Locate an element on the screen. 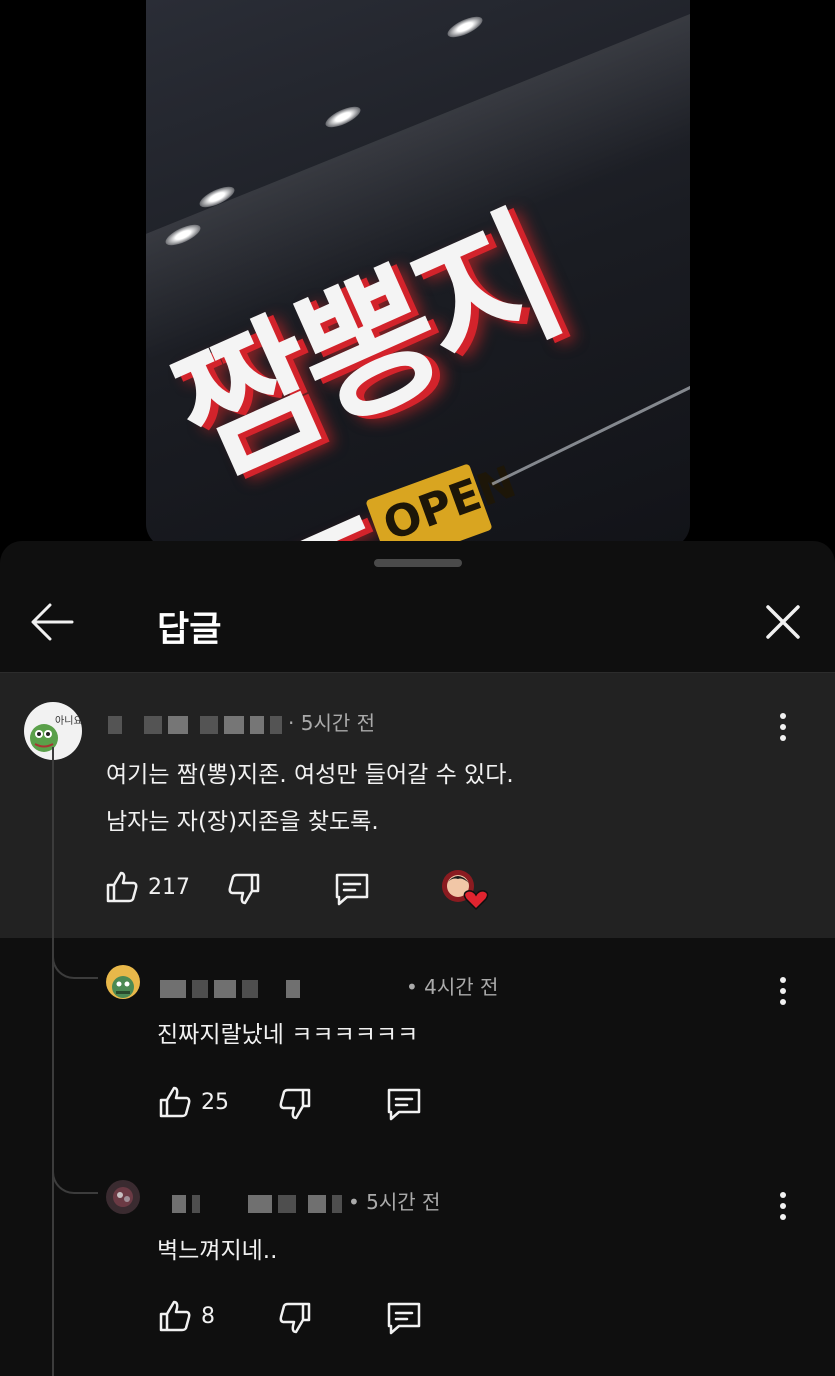 The image size is (835, 1376). comment-text-line: 벽느껴지네.. is located at coordinates (217, 1251).